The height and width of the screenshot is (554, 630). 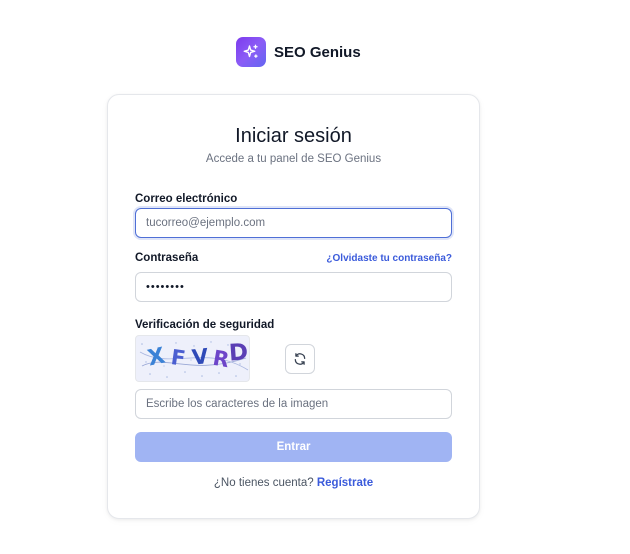 I want to click on brand-logo, so click(x=251, y=52).